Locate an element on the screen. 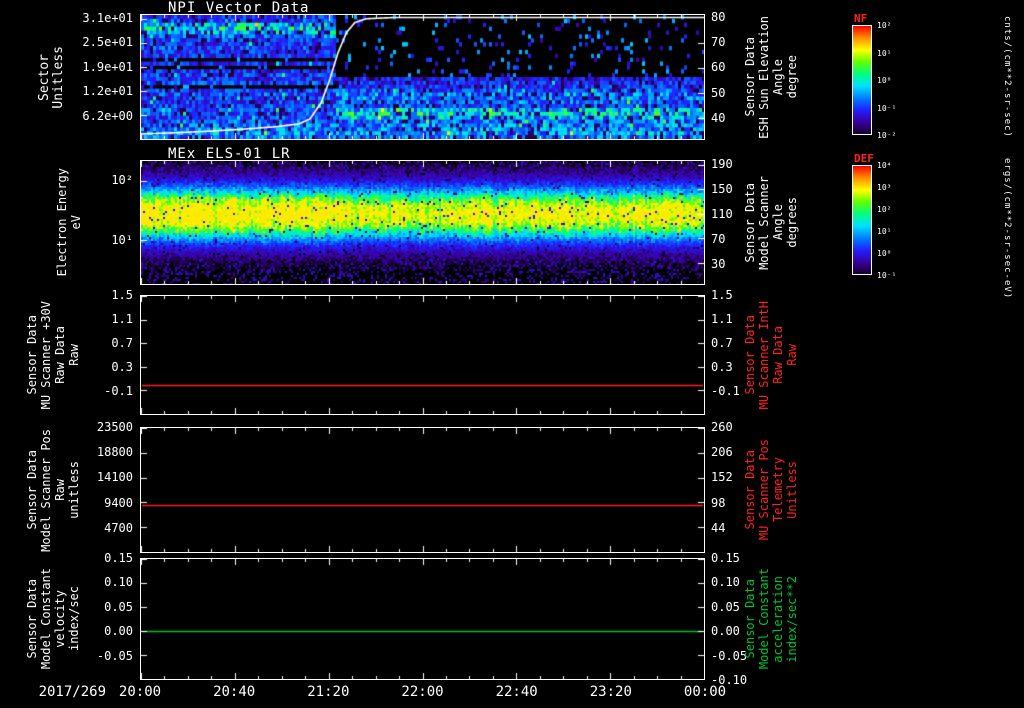 The height and width of the screenshot is (708, 1024). y-axis-tick-label: 206 is located at coordinates (722, 452).